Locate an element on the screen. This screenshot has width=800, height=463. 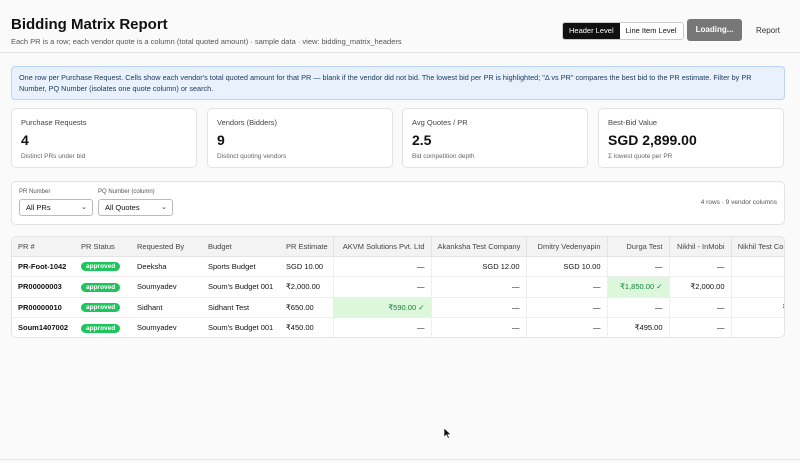
line-item-level-button: Line Item Level is located at coordinates (651, 31).